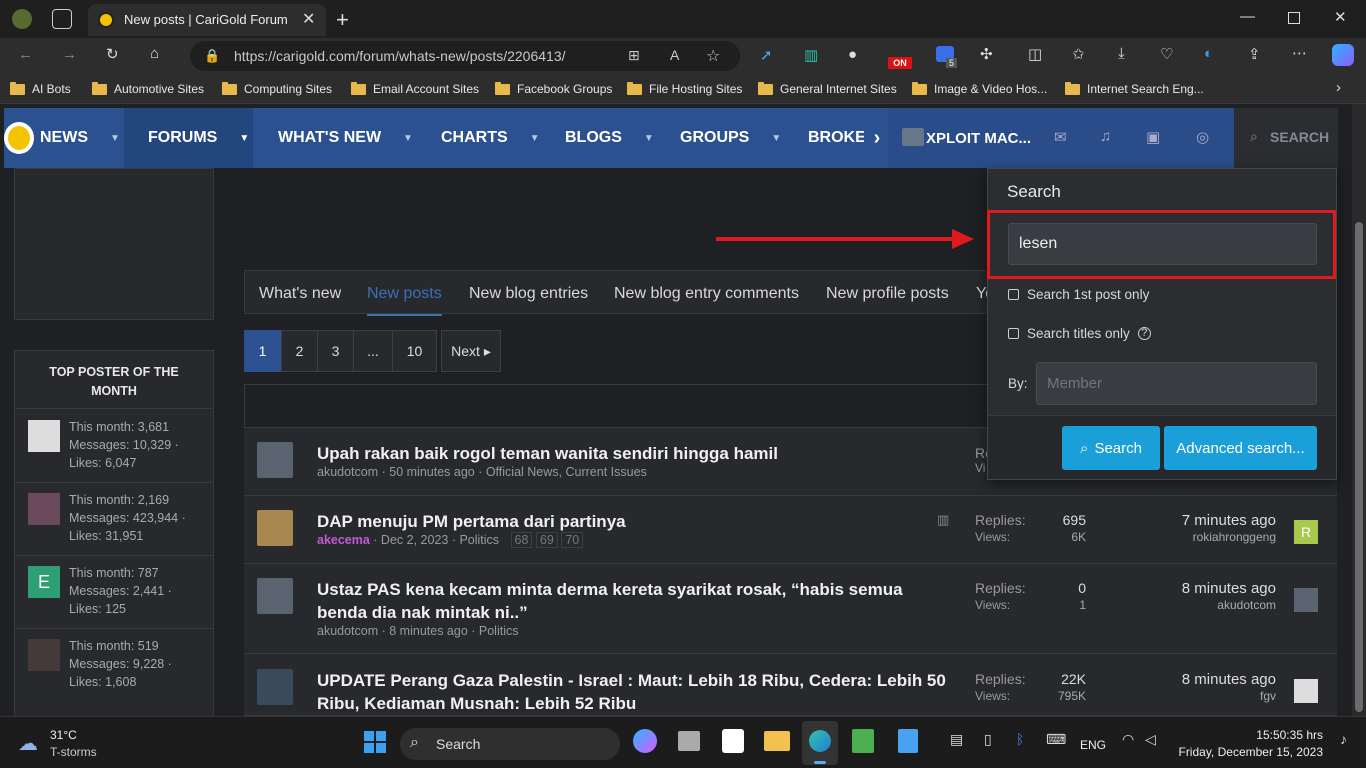 This screenshot has width=1366, height=768. I want to click on bookmark-file-hosting: File Hosting Sites, so click(684, 88).